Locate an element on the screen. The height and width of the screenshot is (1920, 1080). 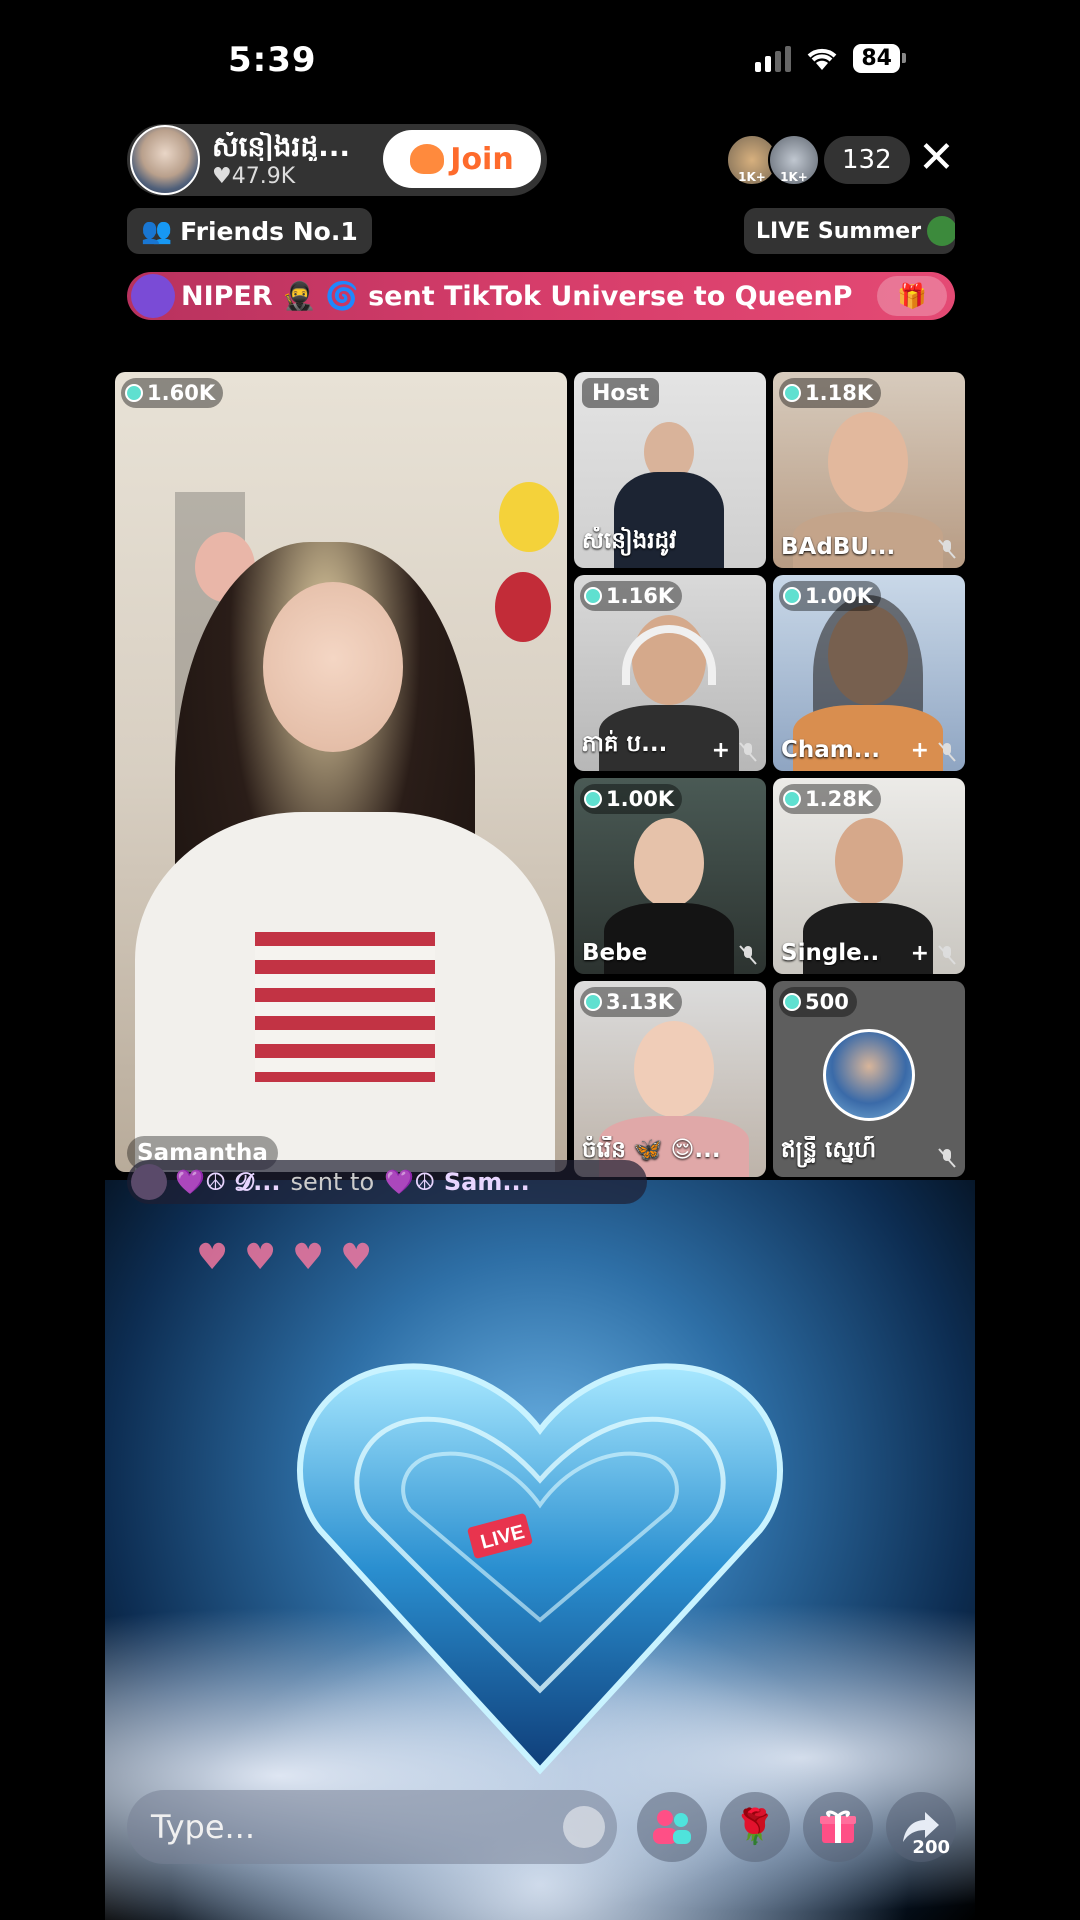
guest-tile: 1.28K Single... + is located at coordinates (869, 876).